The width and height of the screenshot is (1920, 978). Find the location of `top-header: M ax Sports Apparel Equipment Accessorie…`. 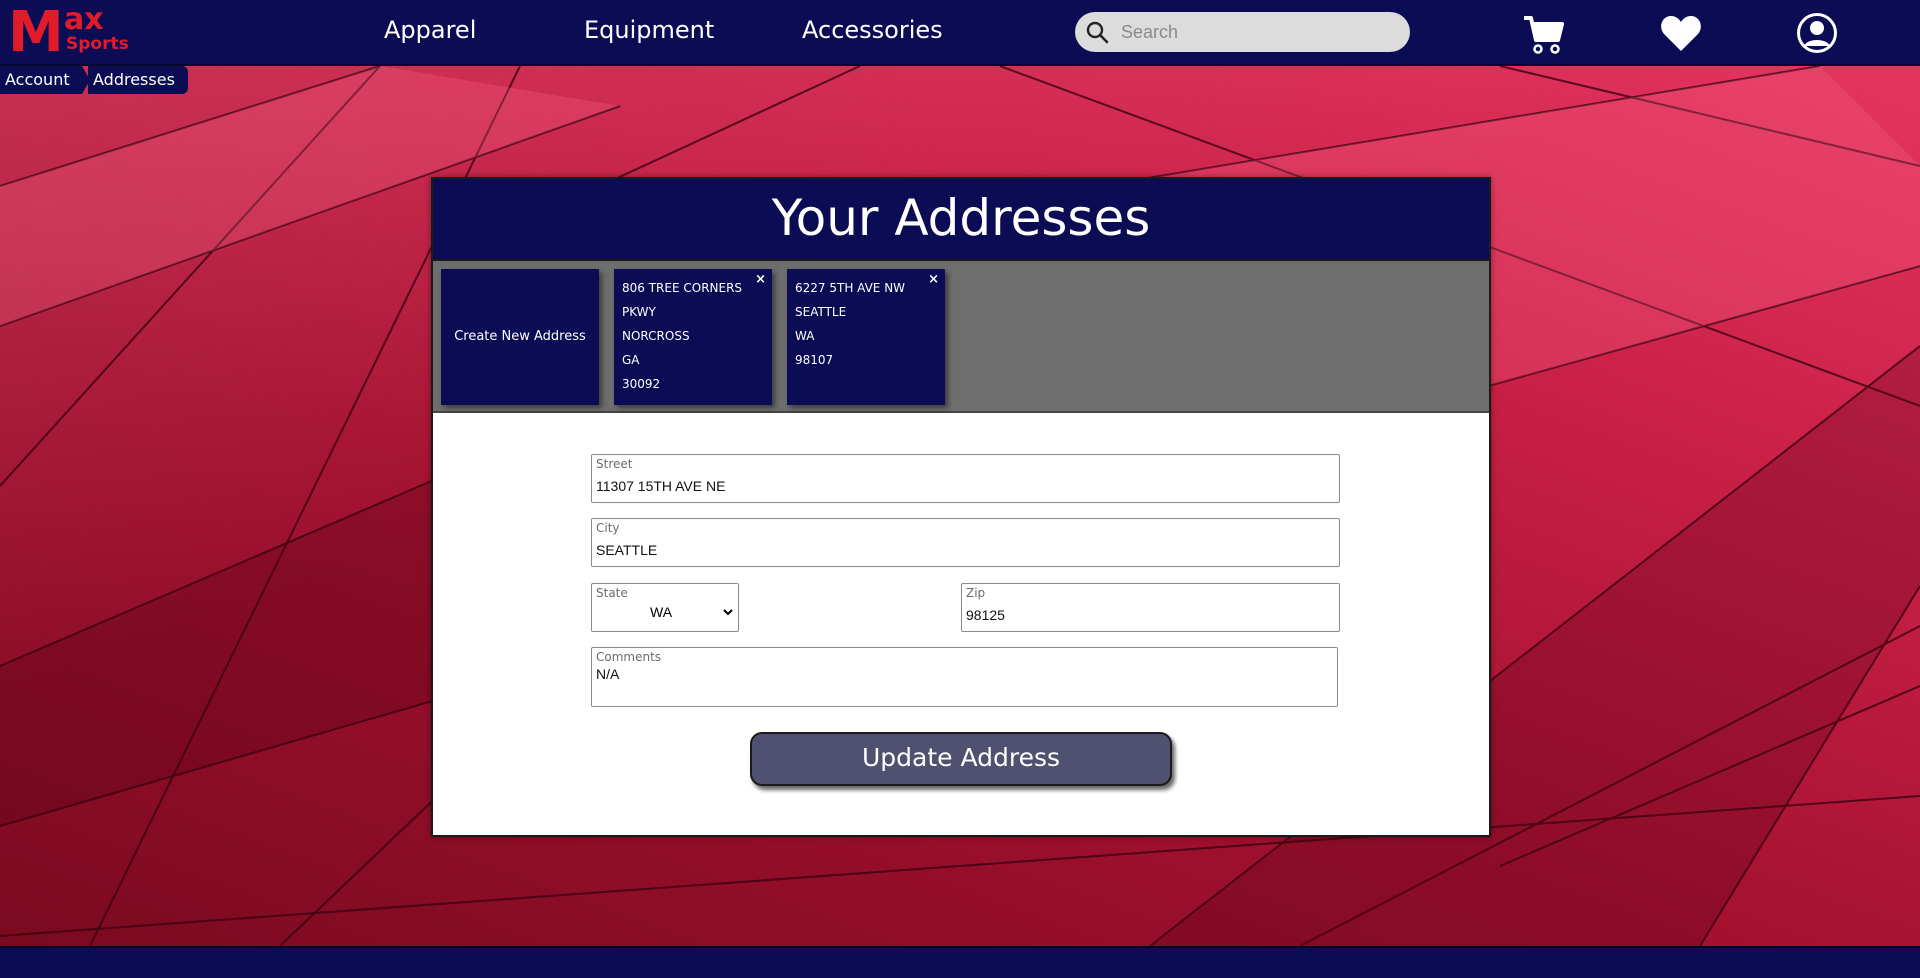

top-header: M ax Sports Apparel Equipment Accessorie… is located at coordinates (960, 33).